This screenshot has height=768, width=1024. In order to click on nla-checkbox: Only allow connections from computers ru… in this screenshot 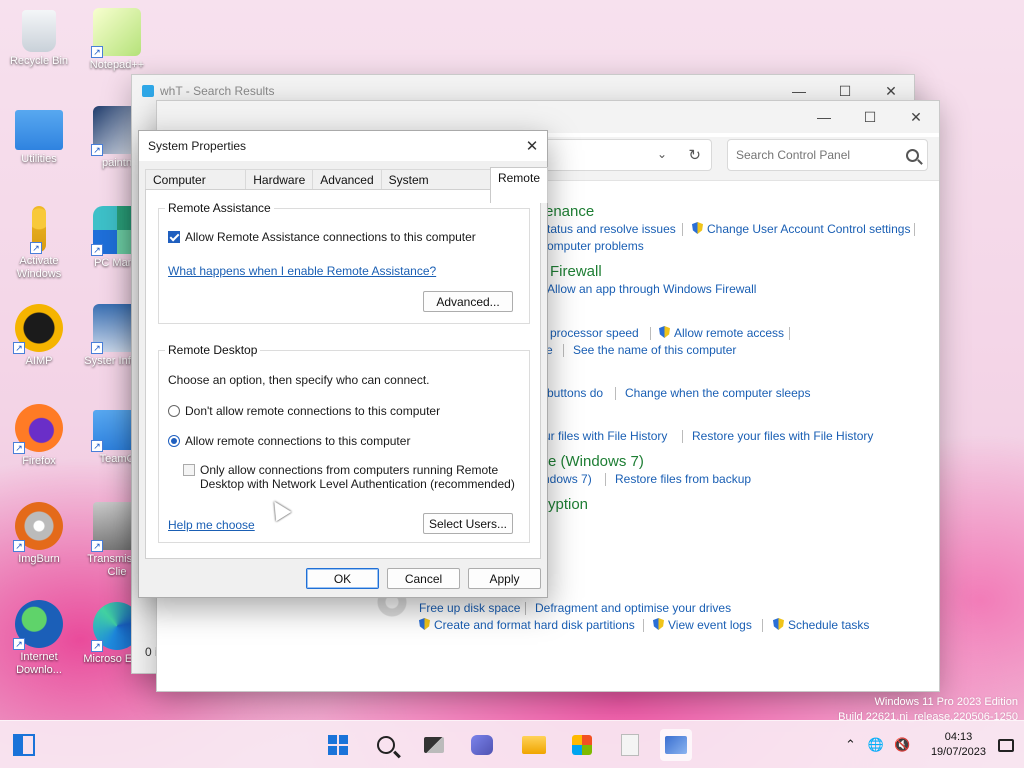, I will do `click(349, 477)`.